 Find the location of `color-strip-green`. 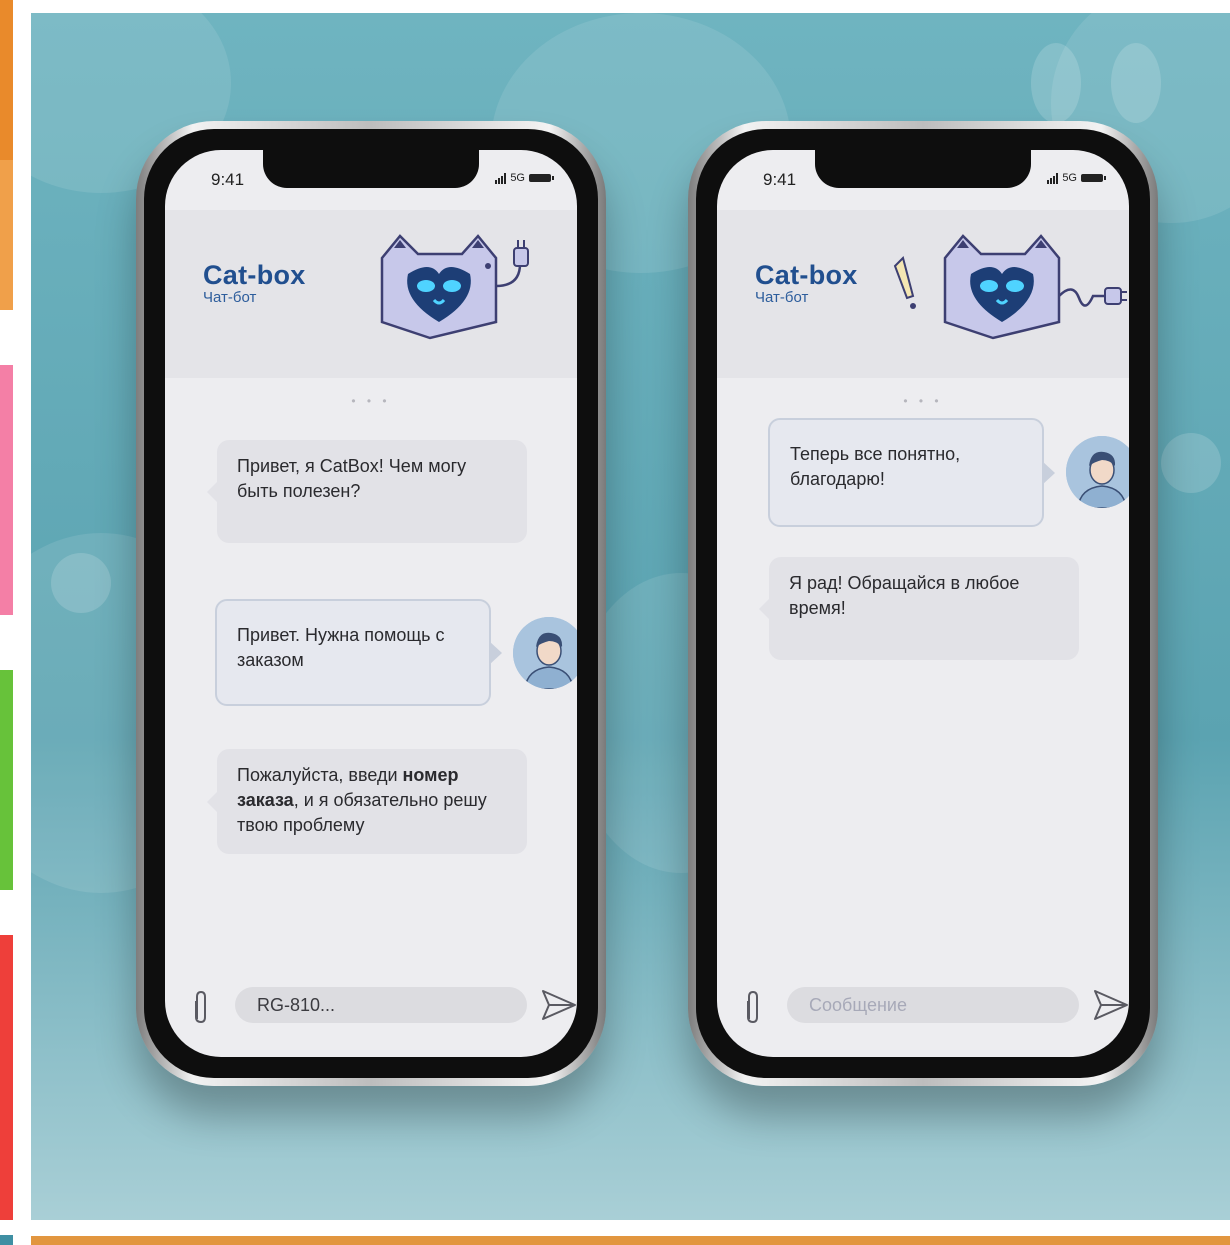

color-strip-green is located at coordinates (6, 780).